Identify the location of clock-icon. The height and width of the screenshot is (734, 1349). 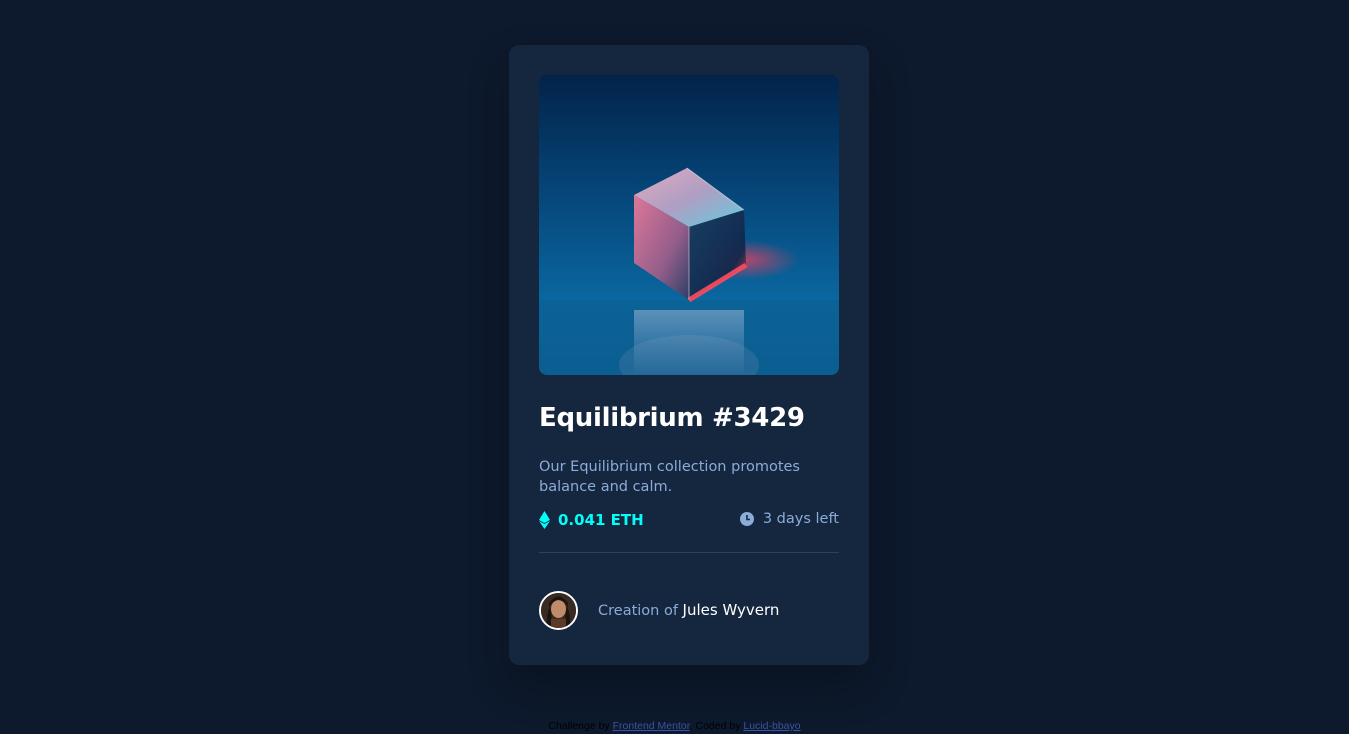
(746, 519).